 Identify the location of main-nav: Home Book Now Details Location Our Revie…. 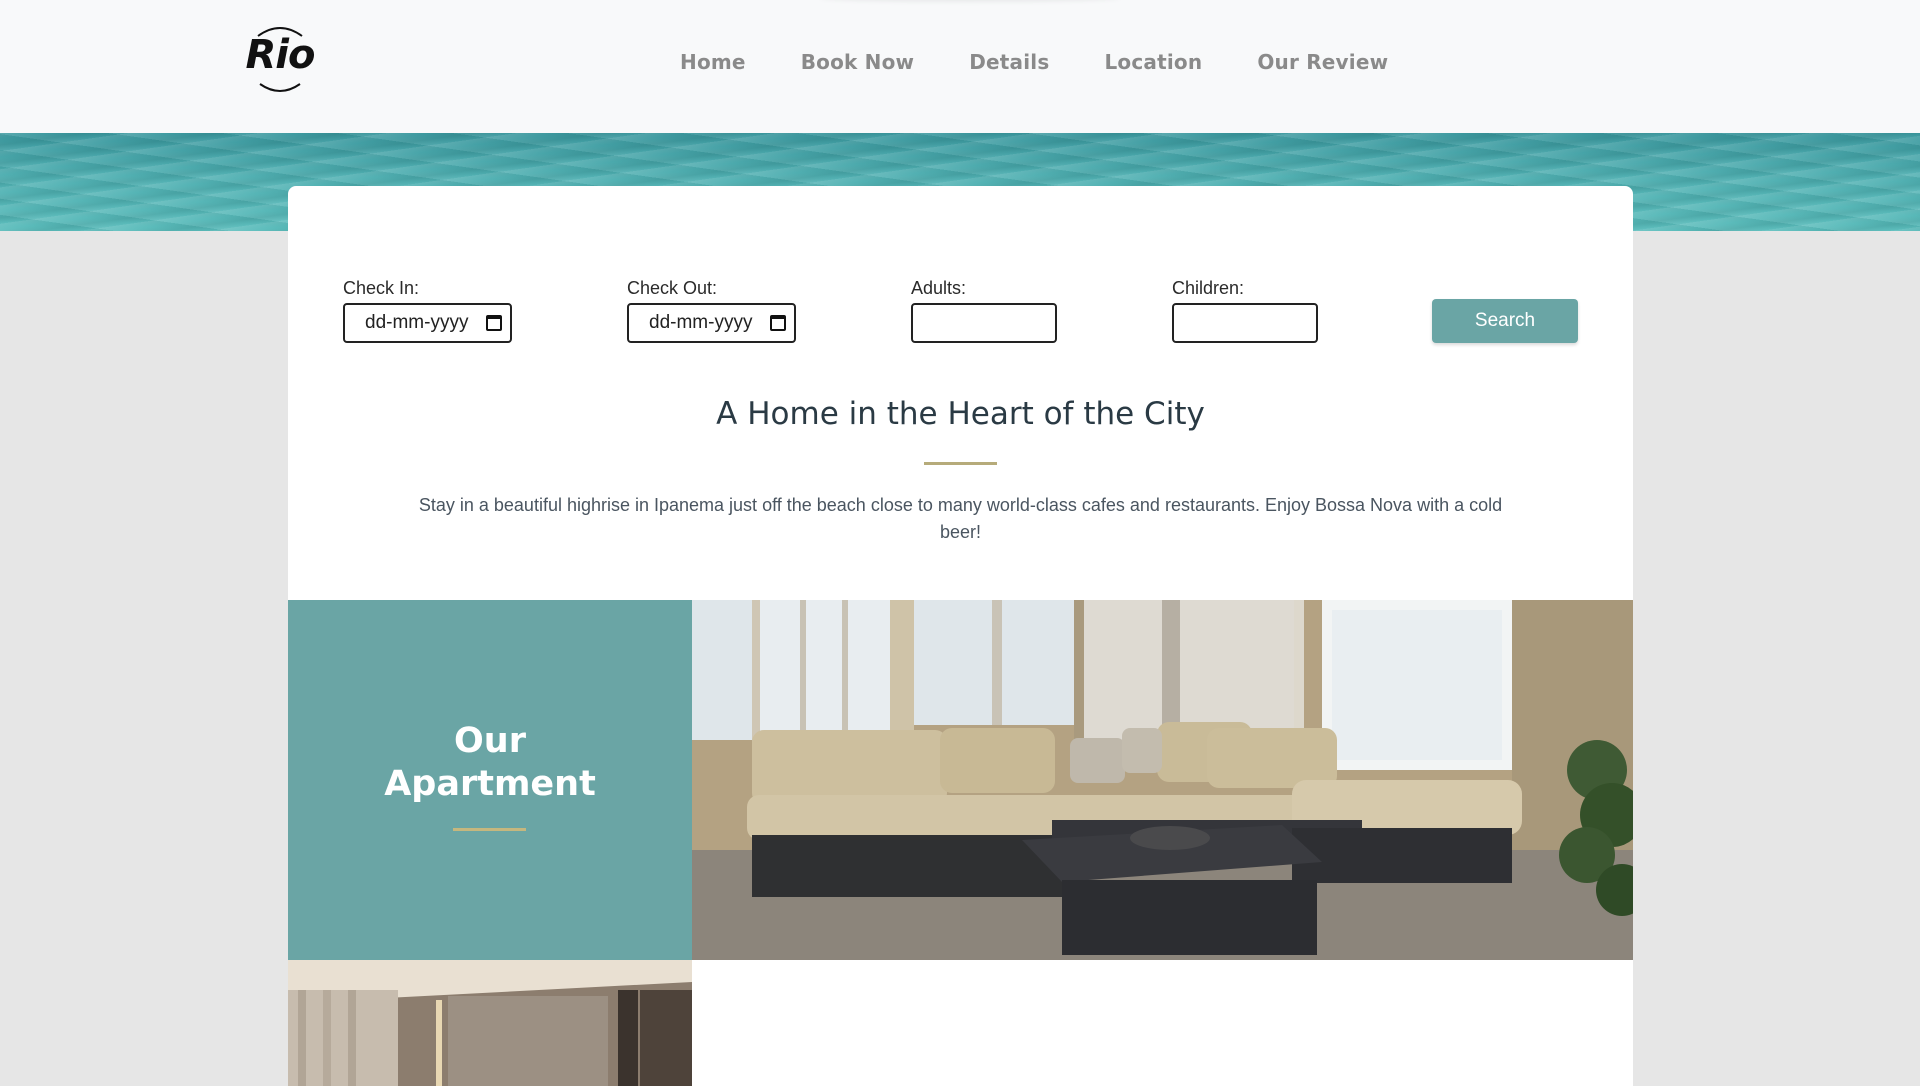
(1034, 62).